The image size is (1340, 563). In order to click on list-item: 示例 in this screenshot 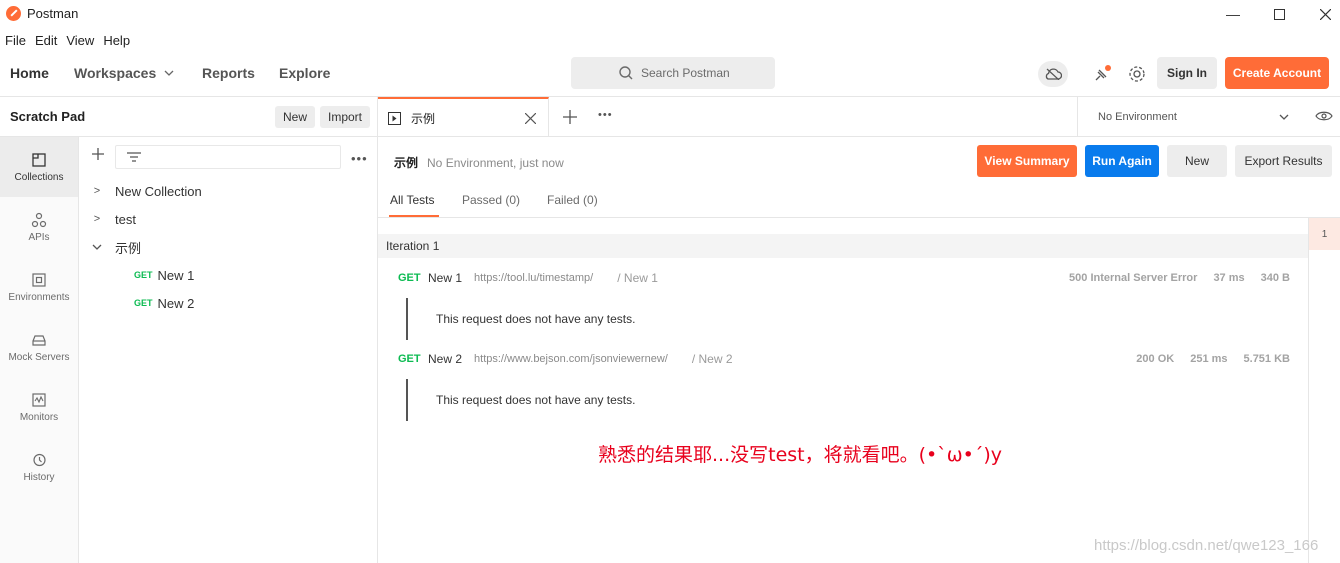, I will do `click(228, 247)`.